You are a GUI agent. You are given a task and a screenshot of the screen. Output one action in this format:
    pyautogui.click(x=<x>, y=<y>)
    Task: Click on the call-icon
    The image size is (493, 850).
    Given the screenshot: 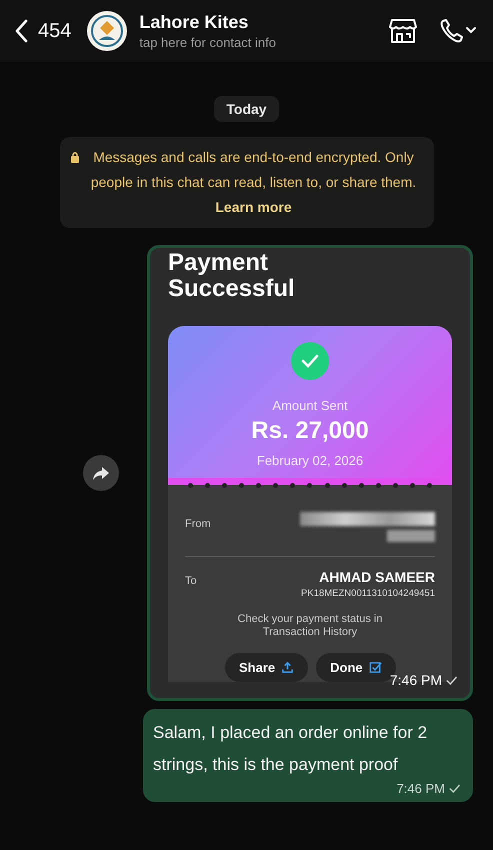 What is the action you would take?
    pyautogui.click(x=459, y=31)
    